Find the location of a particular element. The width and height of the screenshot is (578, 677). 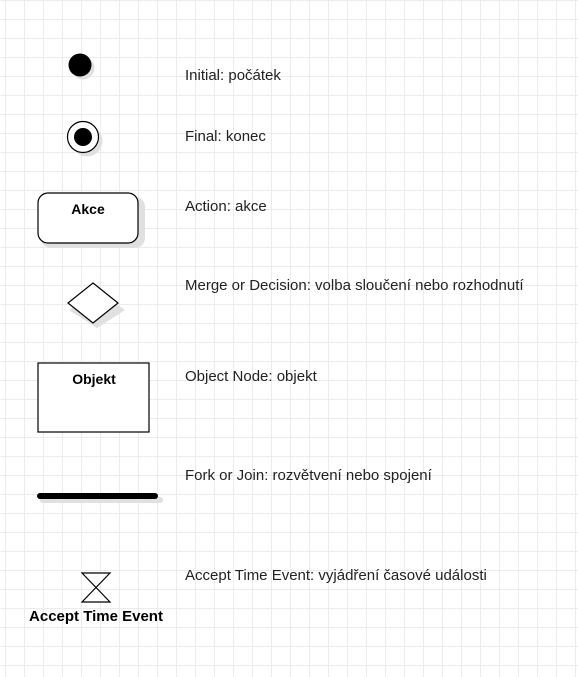

initial-node-shape is located at coordinates (81, 66).